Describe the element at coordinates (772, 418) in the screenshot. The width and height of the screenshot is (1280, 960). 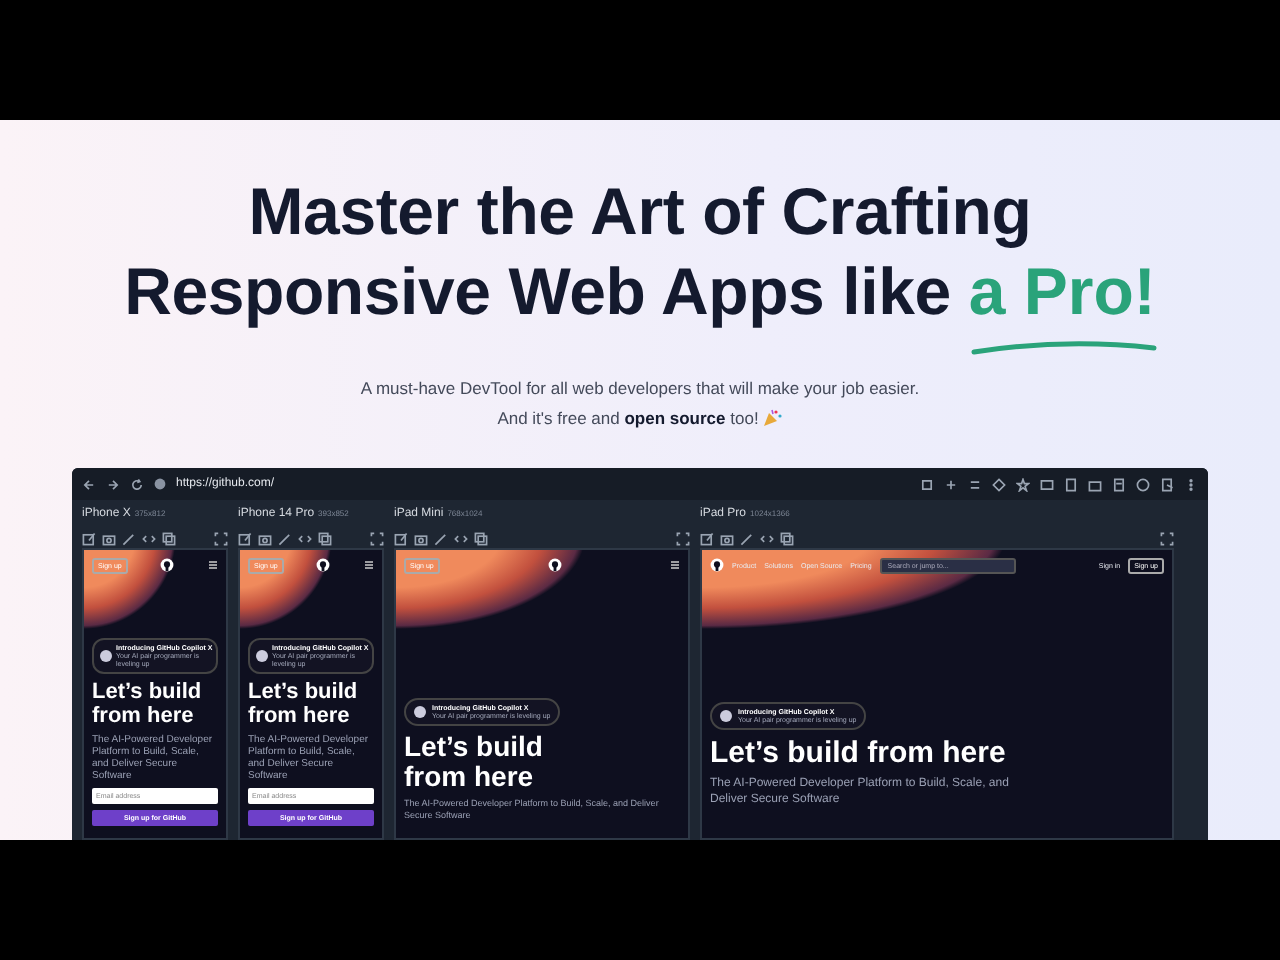
I see `party-popper-icon` at that location.